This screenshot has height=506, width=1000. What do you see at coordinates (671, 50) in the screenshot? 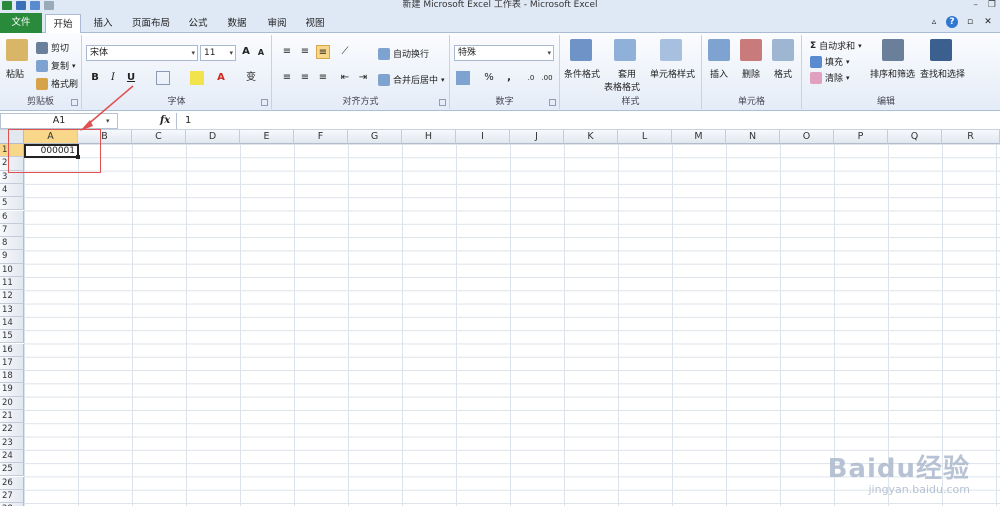
I see `cell-styles-icon` at bounding box center [671, 50].